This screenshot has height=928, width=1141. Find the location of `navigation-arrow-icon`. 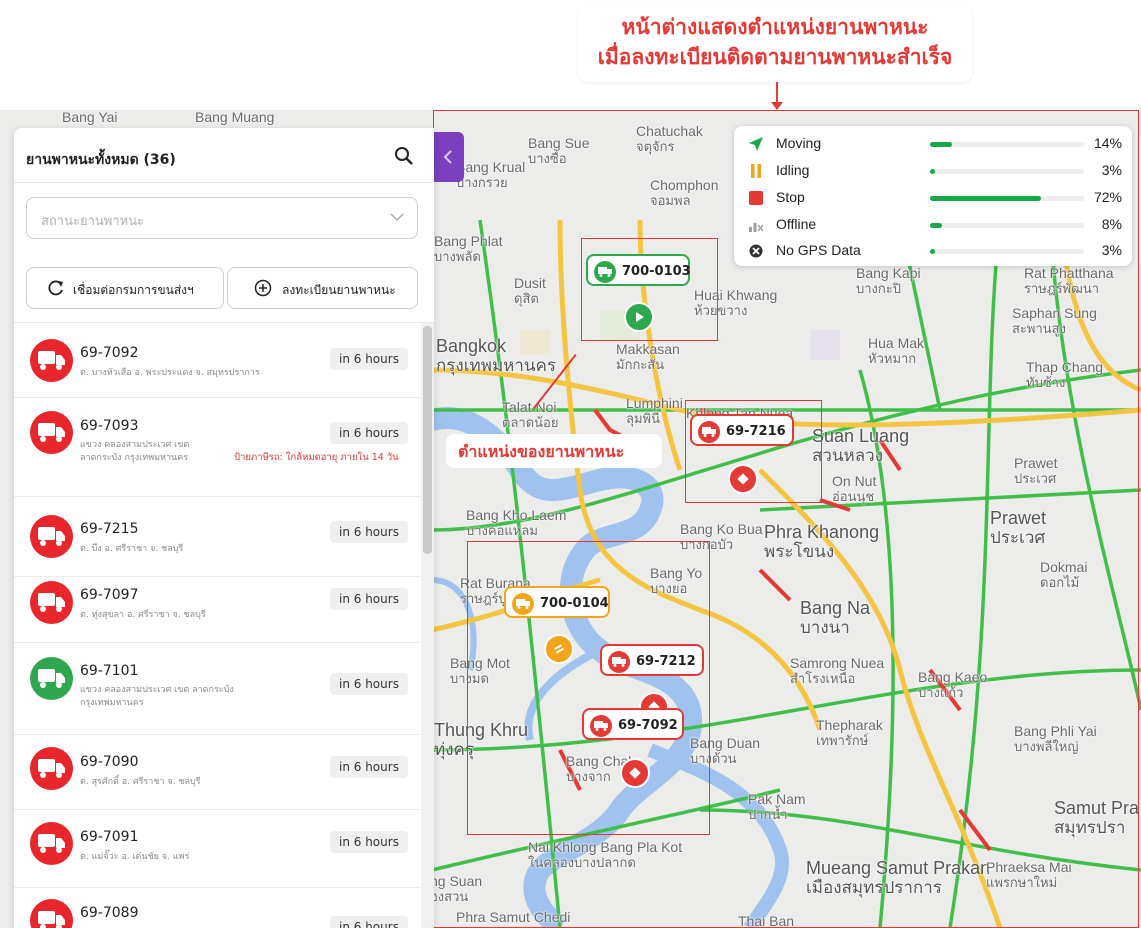

navigation-arrow-icon is located at coordinates (756, 144).